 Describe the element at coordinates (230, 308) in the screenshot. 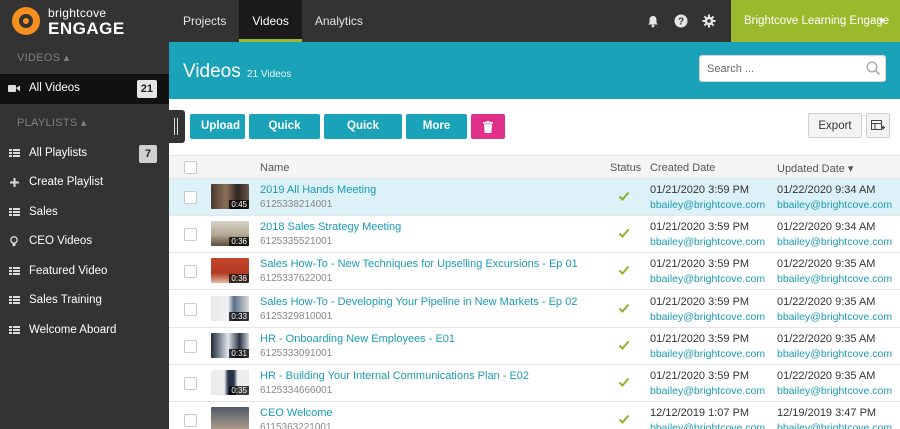

I see `video-thumbnail: 0:33` at that location.